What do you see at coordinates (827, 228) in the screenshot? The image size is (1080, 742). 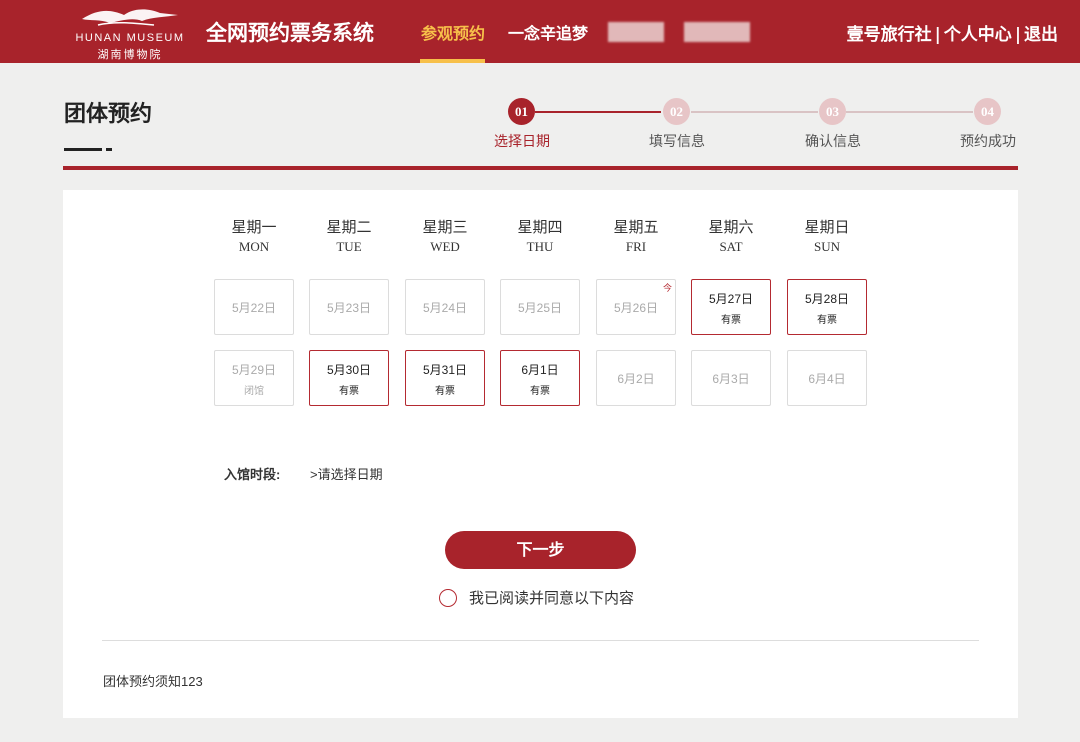 I see `weekday-cn: 星期日` at bounding box center [827, 228].